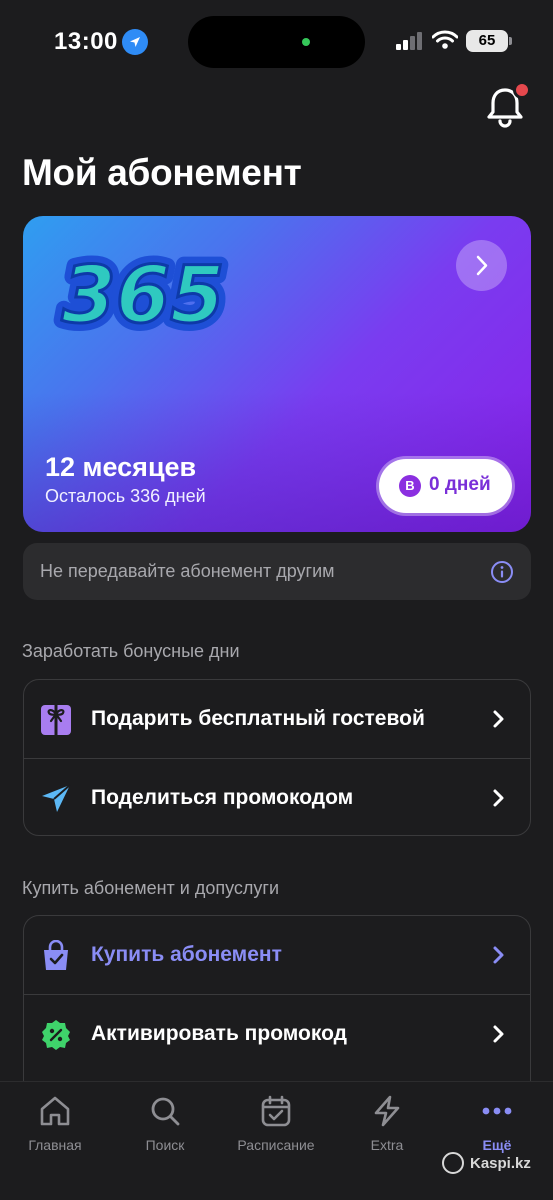 The height and width of the screenshot is (1200, 553). Describe the element at coordinates (489, 41) in the screenshot. I see `battery-icon: 65` at that location.